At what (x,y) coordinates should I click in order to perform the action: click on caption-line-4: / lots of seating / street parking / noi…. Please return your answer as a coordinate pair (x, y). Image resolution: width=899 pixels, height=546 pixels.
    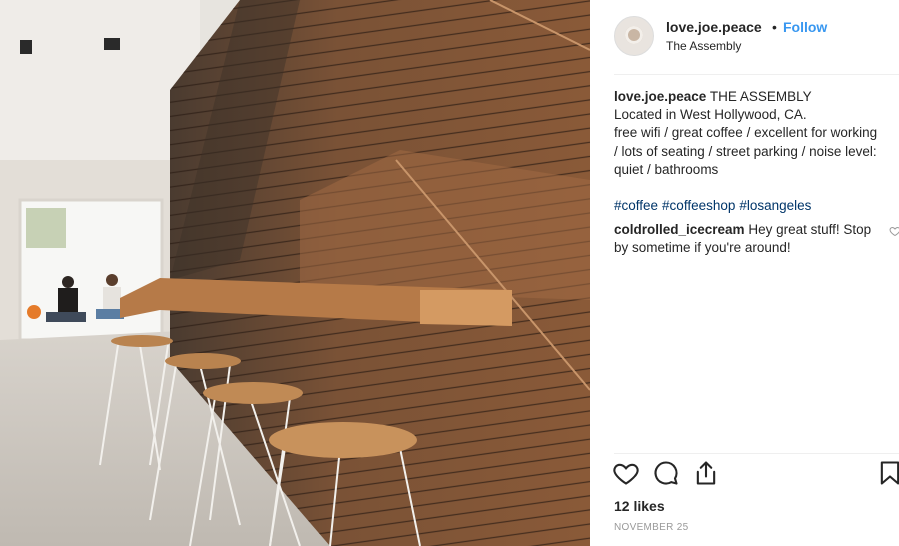
    Looking at the image, I should click on (745, 151).